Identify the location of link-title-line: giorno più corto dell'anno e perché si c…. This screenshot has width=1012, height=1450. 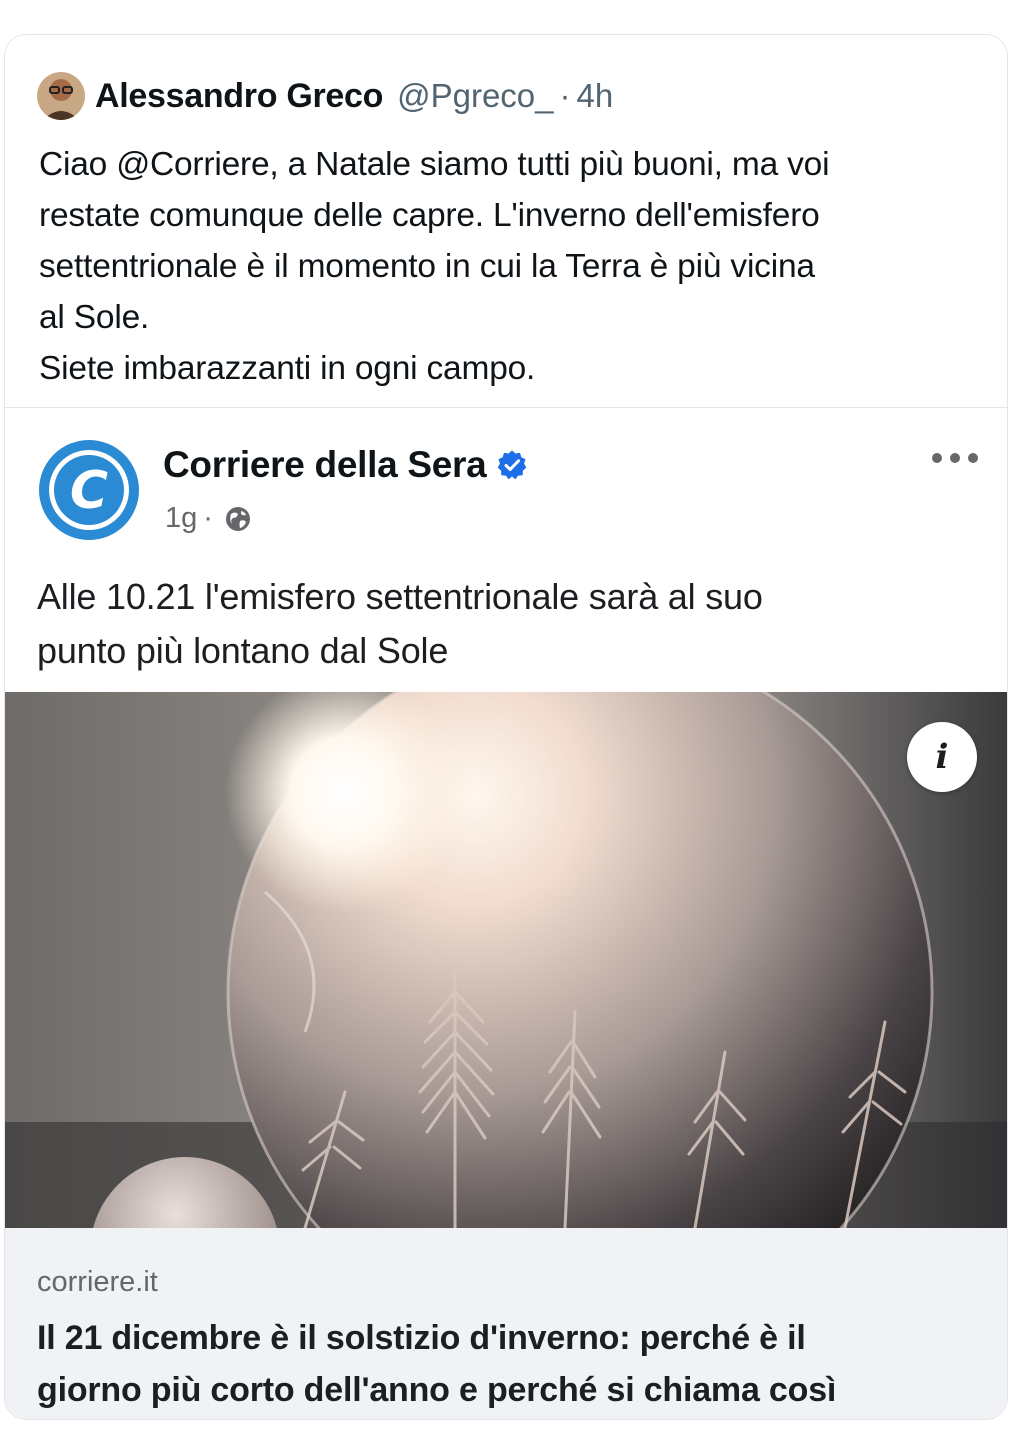
(437, 1390).